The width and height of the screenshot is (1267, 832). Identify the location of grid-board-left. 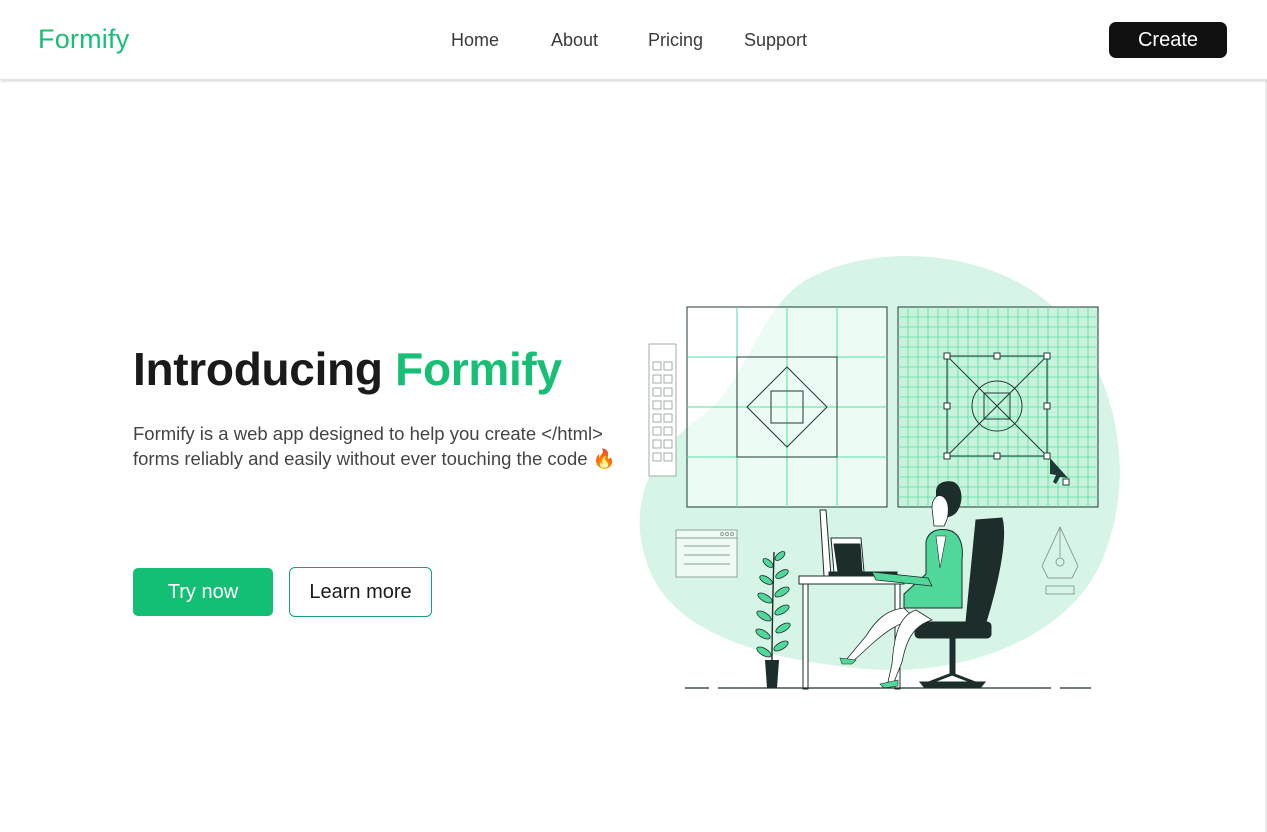
(787, 407).